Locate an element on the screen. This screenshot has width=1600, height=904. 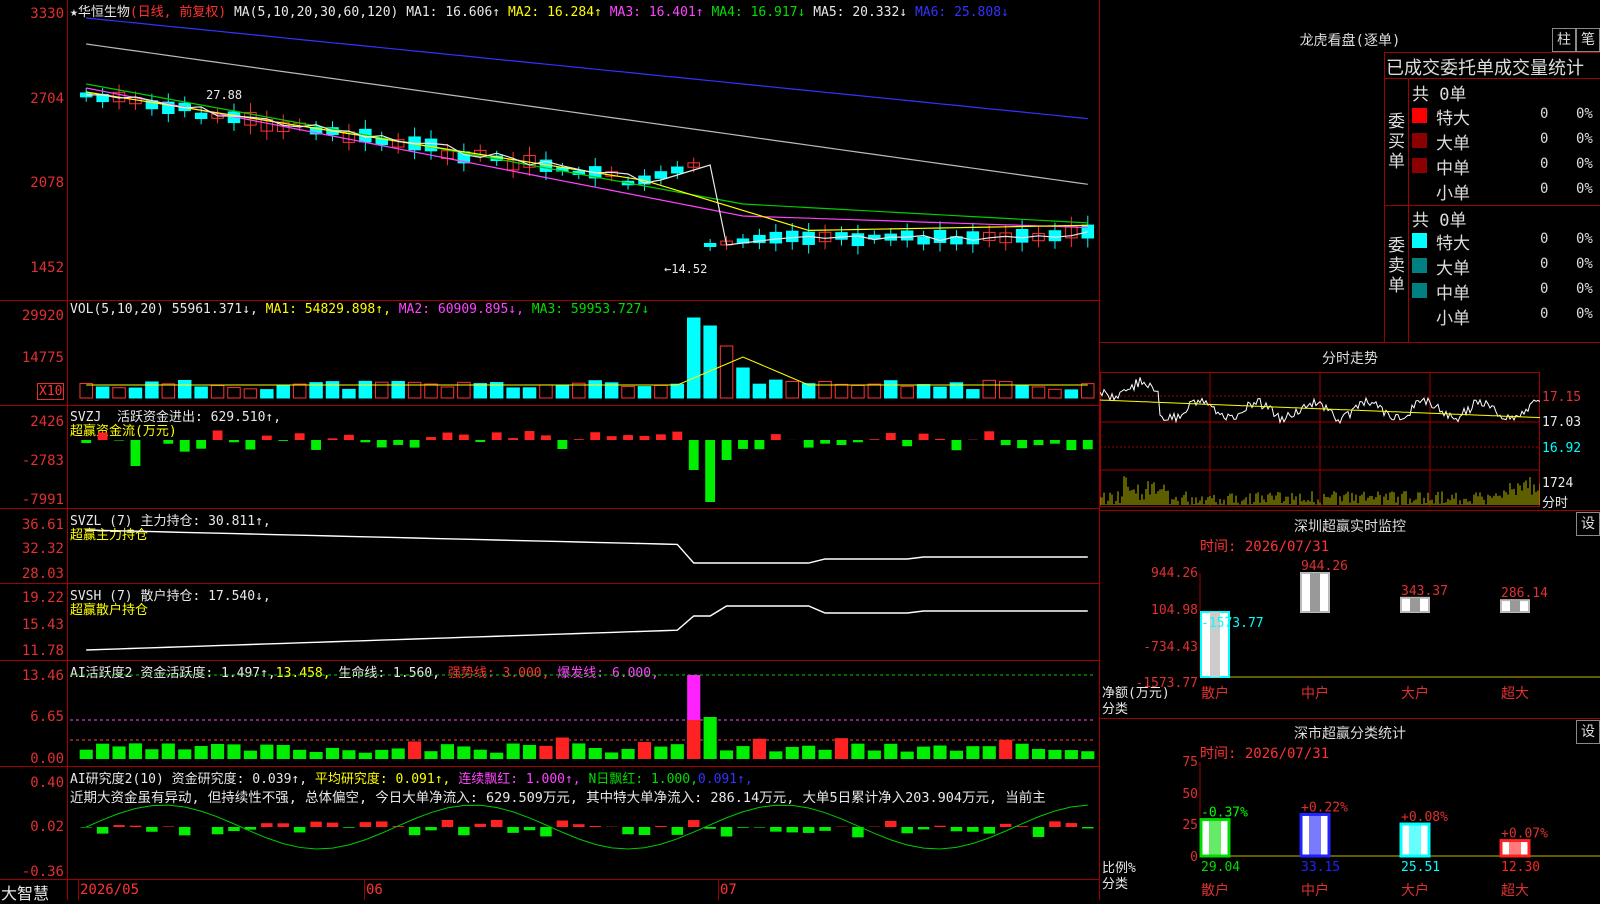
ratio-value-label: 12.30 is located at coordinates (1520, 867).